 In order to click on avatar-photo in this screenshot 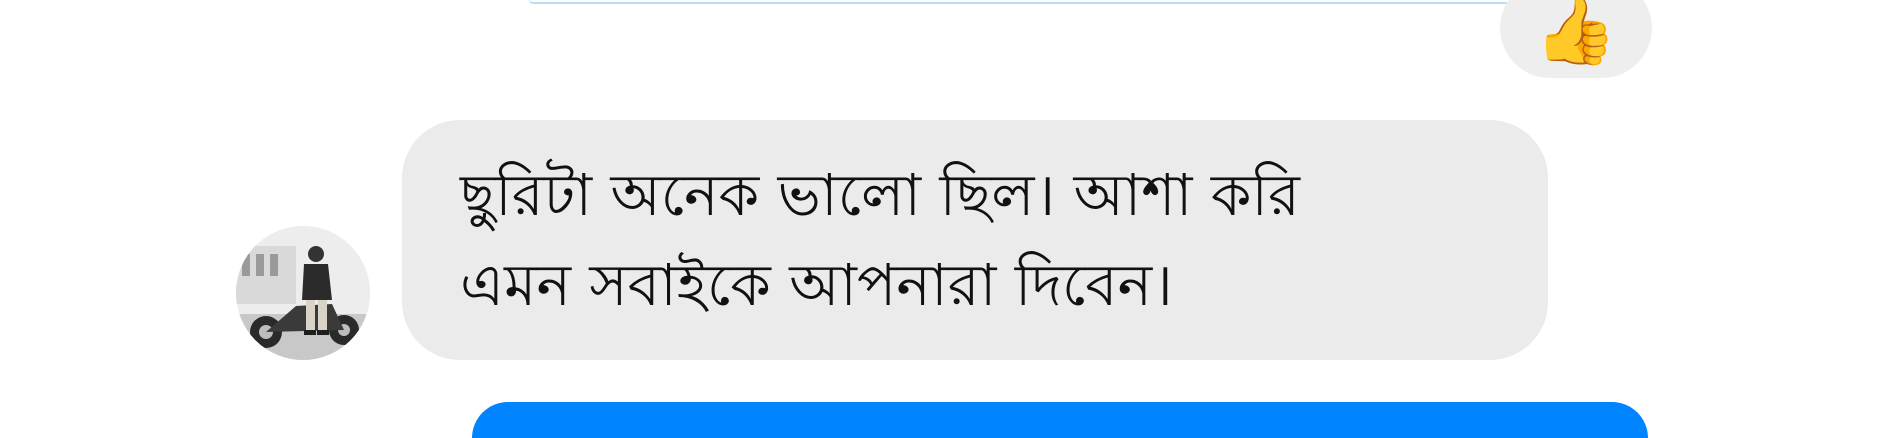, I will do `click(303, 293)`.